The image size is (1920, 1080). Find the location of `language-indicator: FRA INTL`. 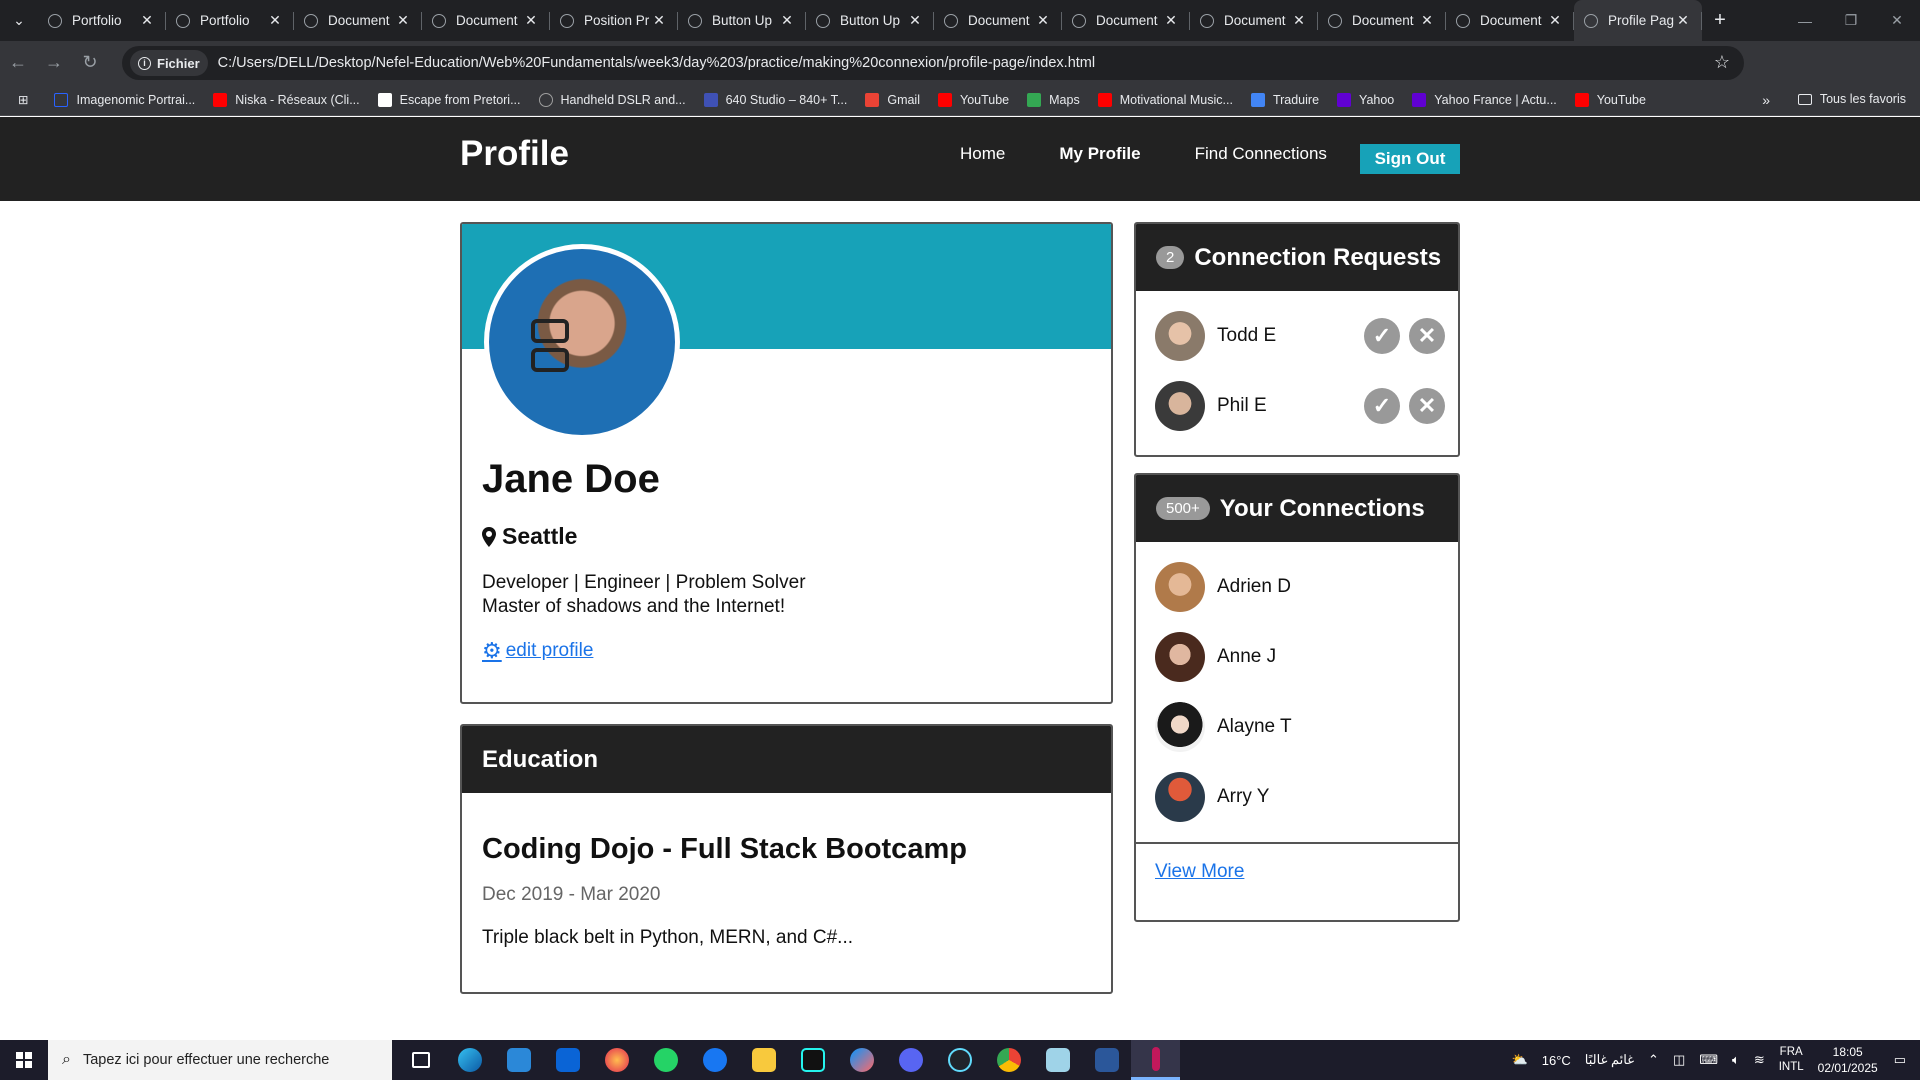

language-indicator: FRA INTL is located at coordinates (1791, 1060).